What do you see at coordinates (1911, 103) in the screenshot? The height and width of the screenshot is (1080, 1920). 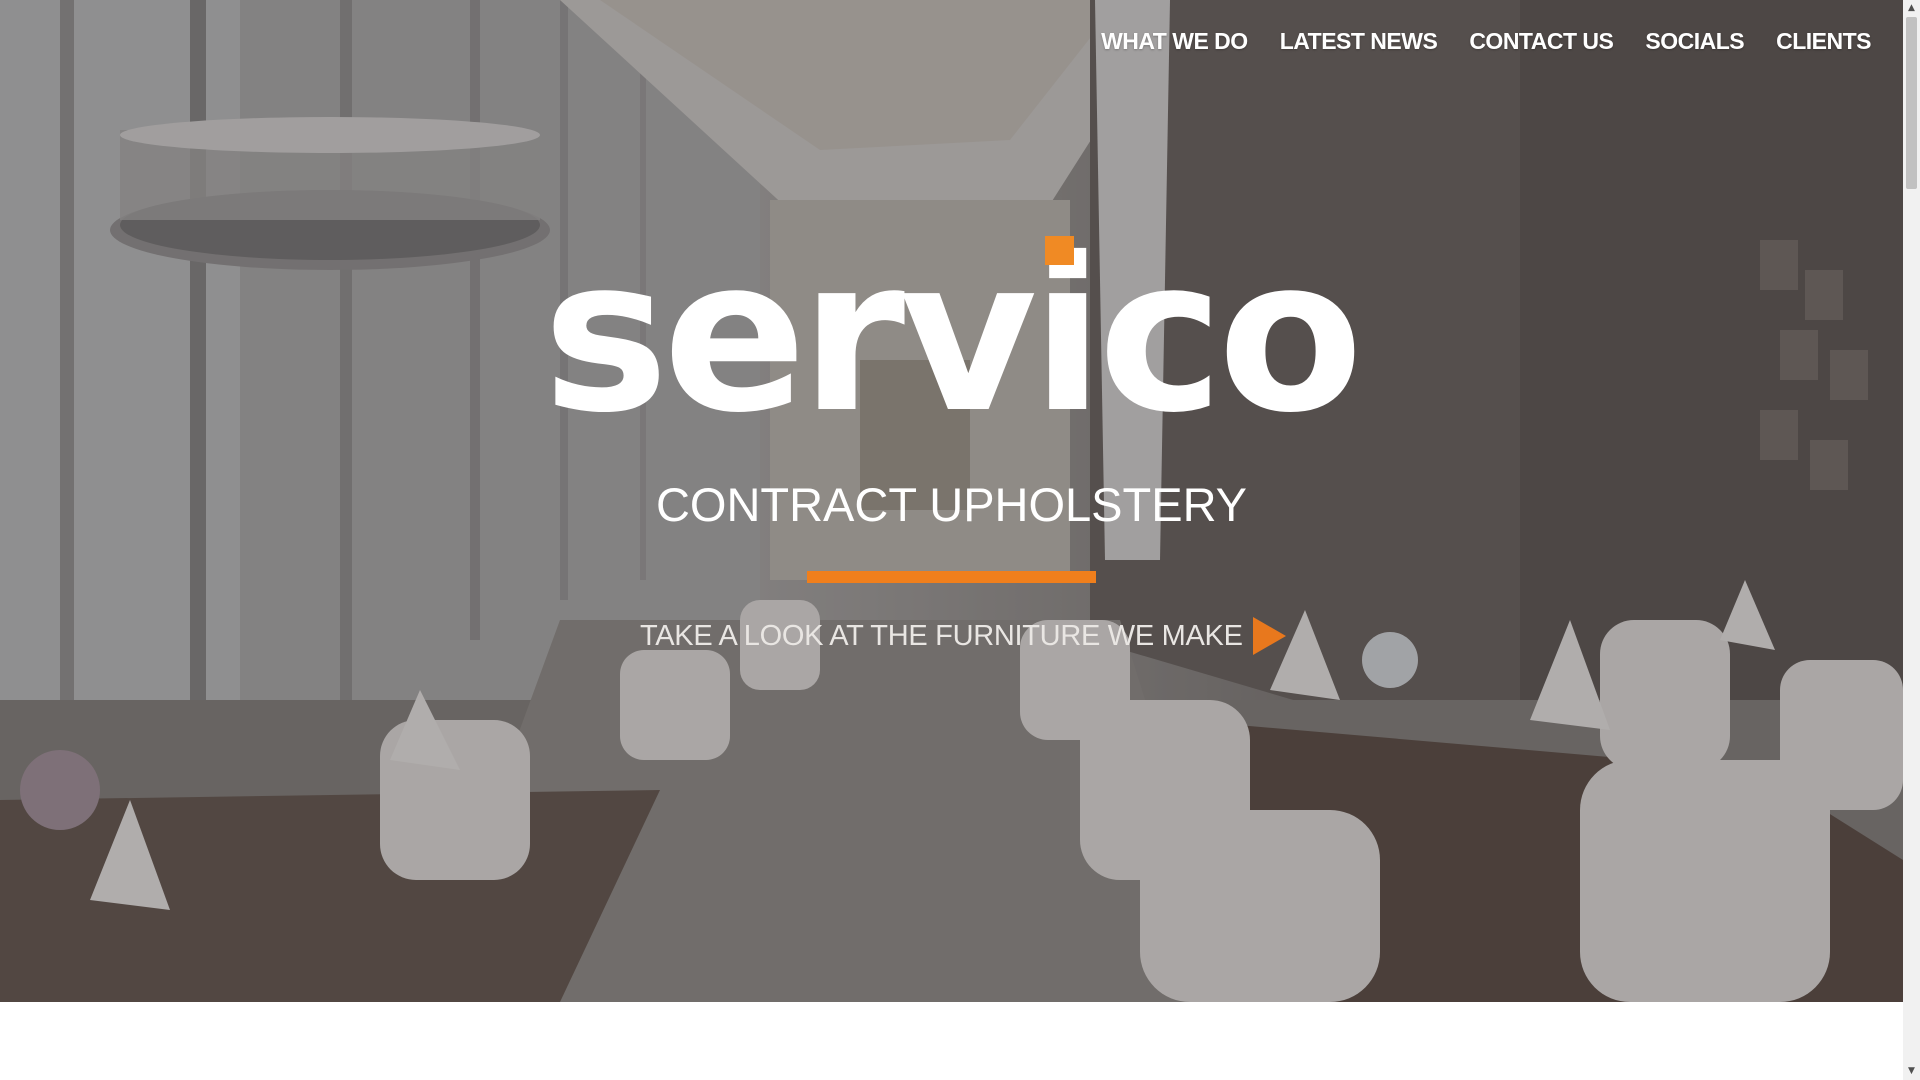 I see `scrollbar-thumb` at bounding box center [1911, 103].